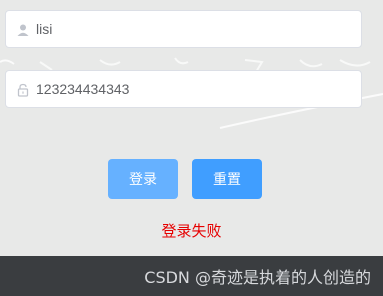 The width and height of the screenshot is (383, 296). Describe the element at coordinates (23, 89) in the screenshot. I see `lock-icon` at that location.